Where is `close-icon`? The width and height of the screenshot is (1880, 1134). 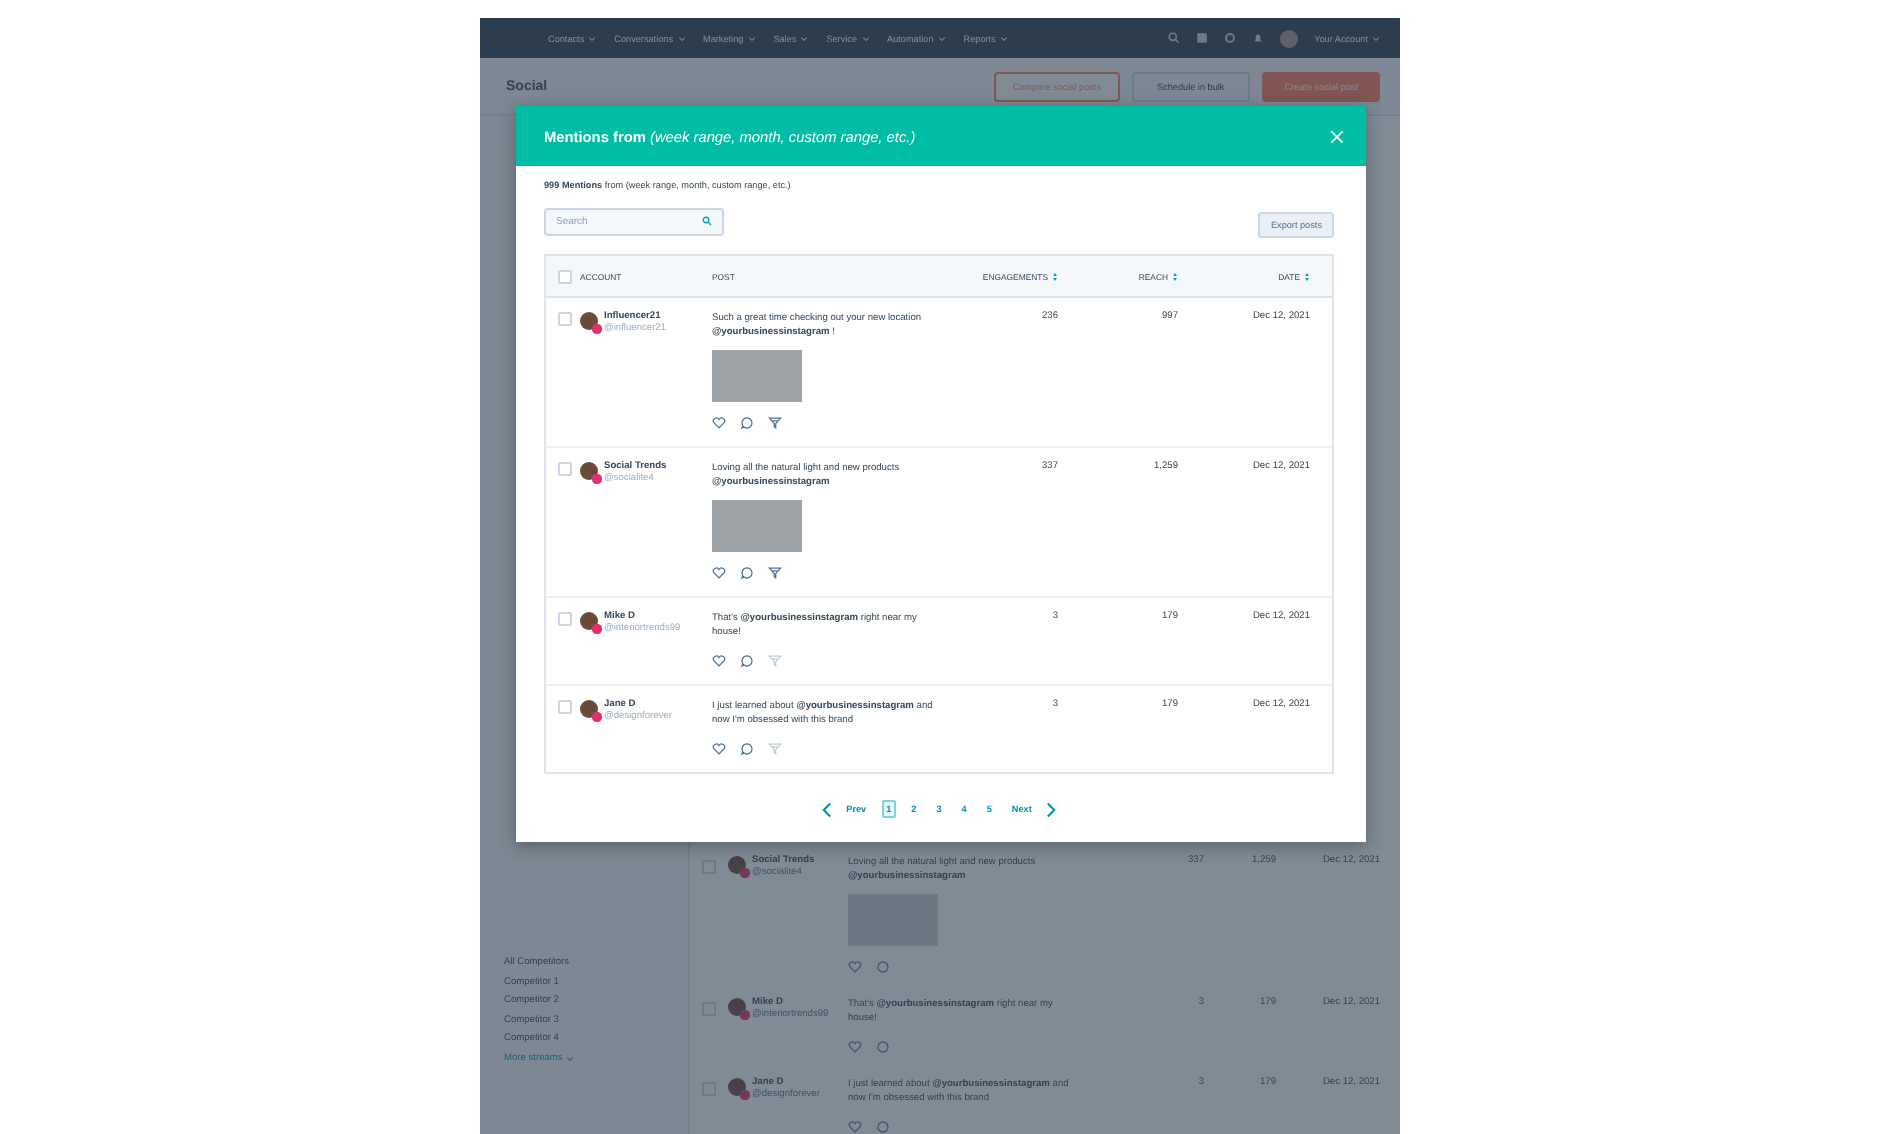 close-icon is located at coordinates (1337, 136).